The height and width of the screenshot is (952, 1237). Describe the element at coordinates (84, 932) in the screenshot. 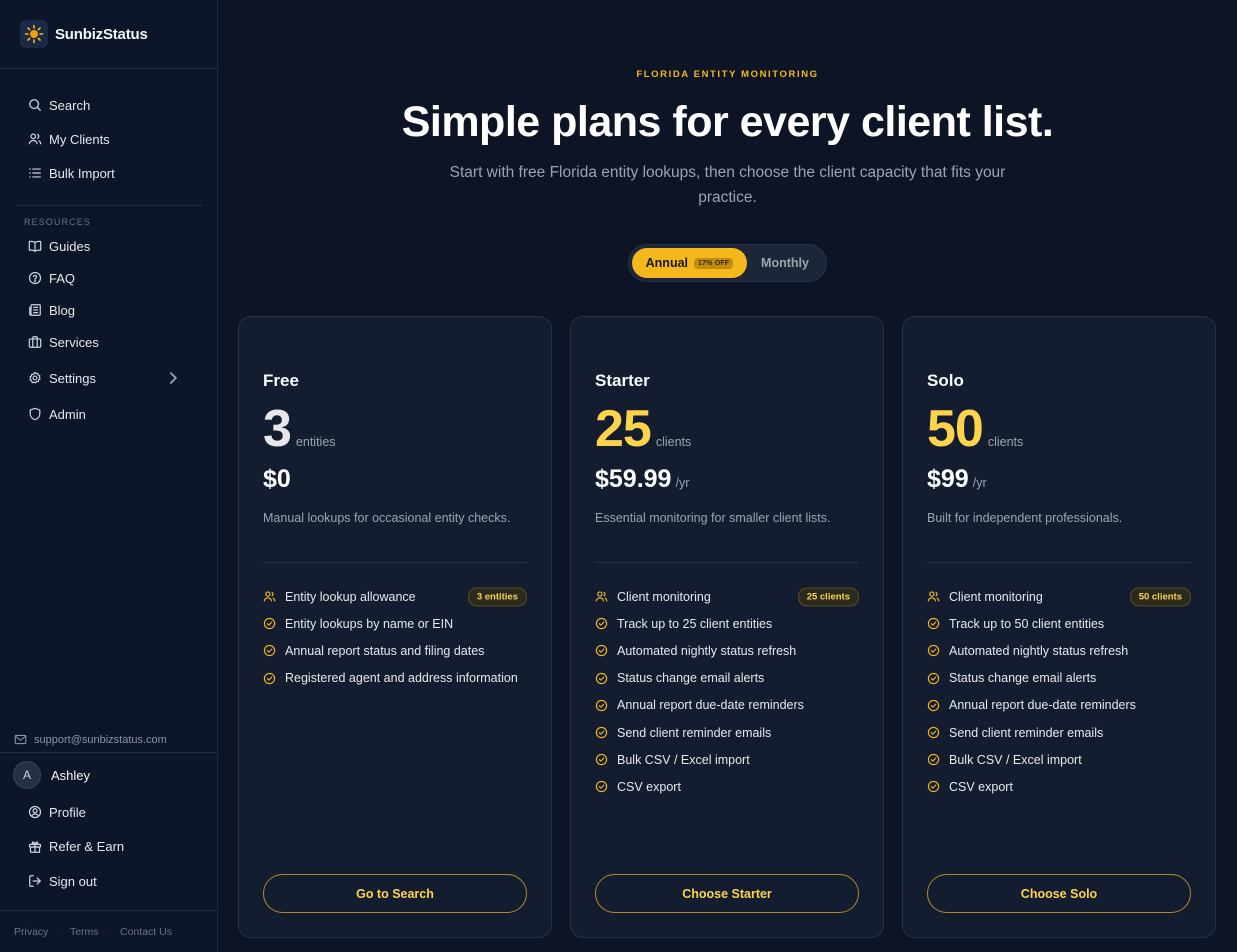

I see `terms-link: Terms` at that location.